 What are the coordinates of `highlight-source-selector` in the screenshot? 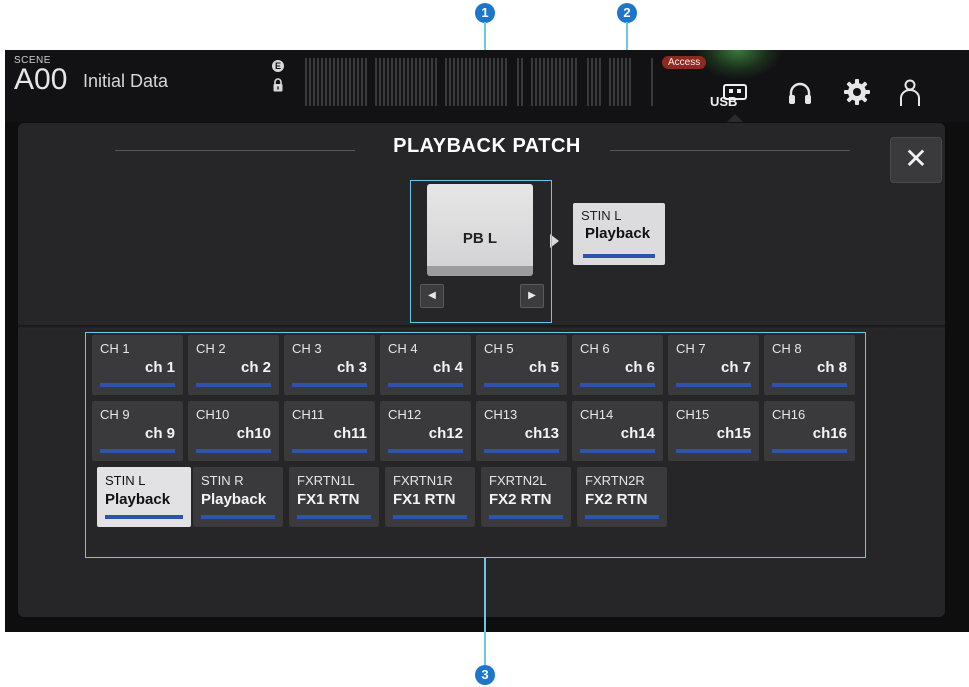 It's located at (481, 251).